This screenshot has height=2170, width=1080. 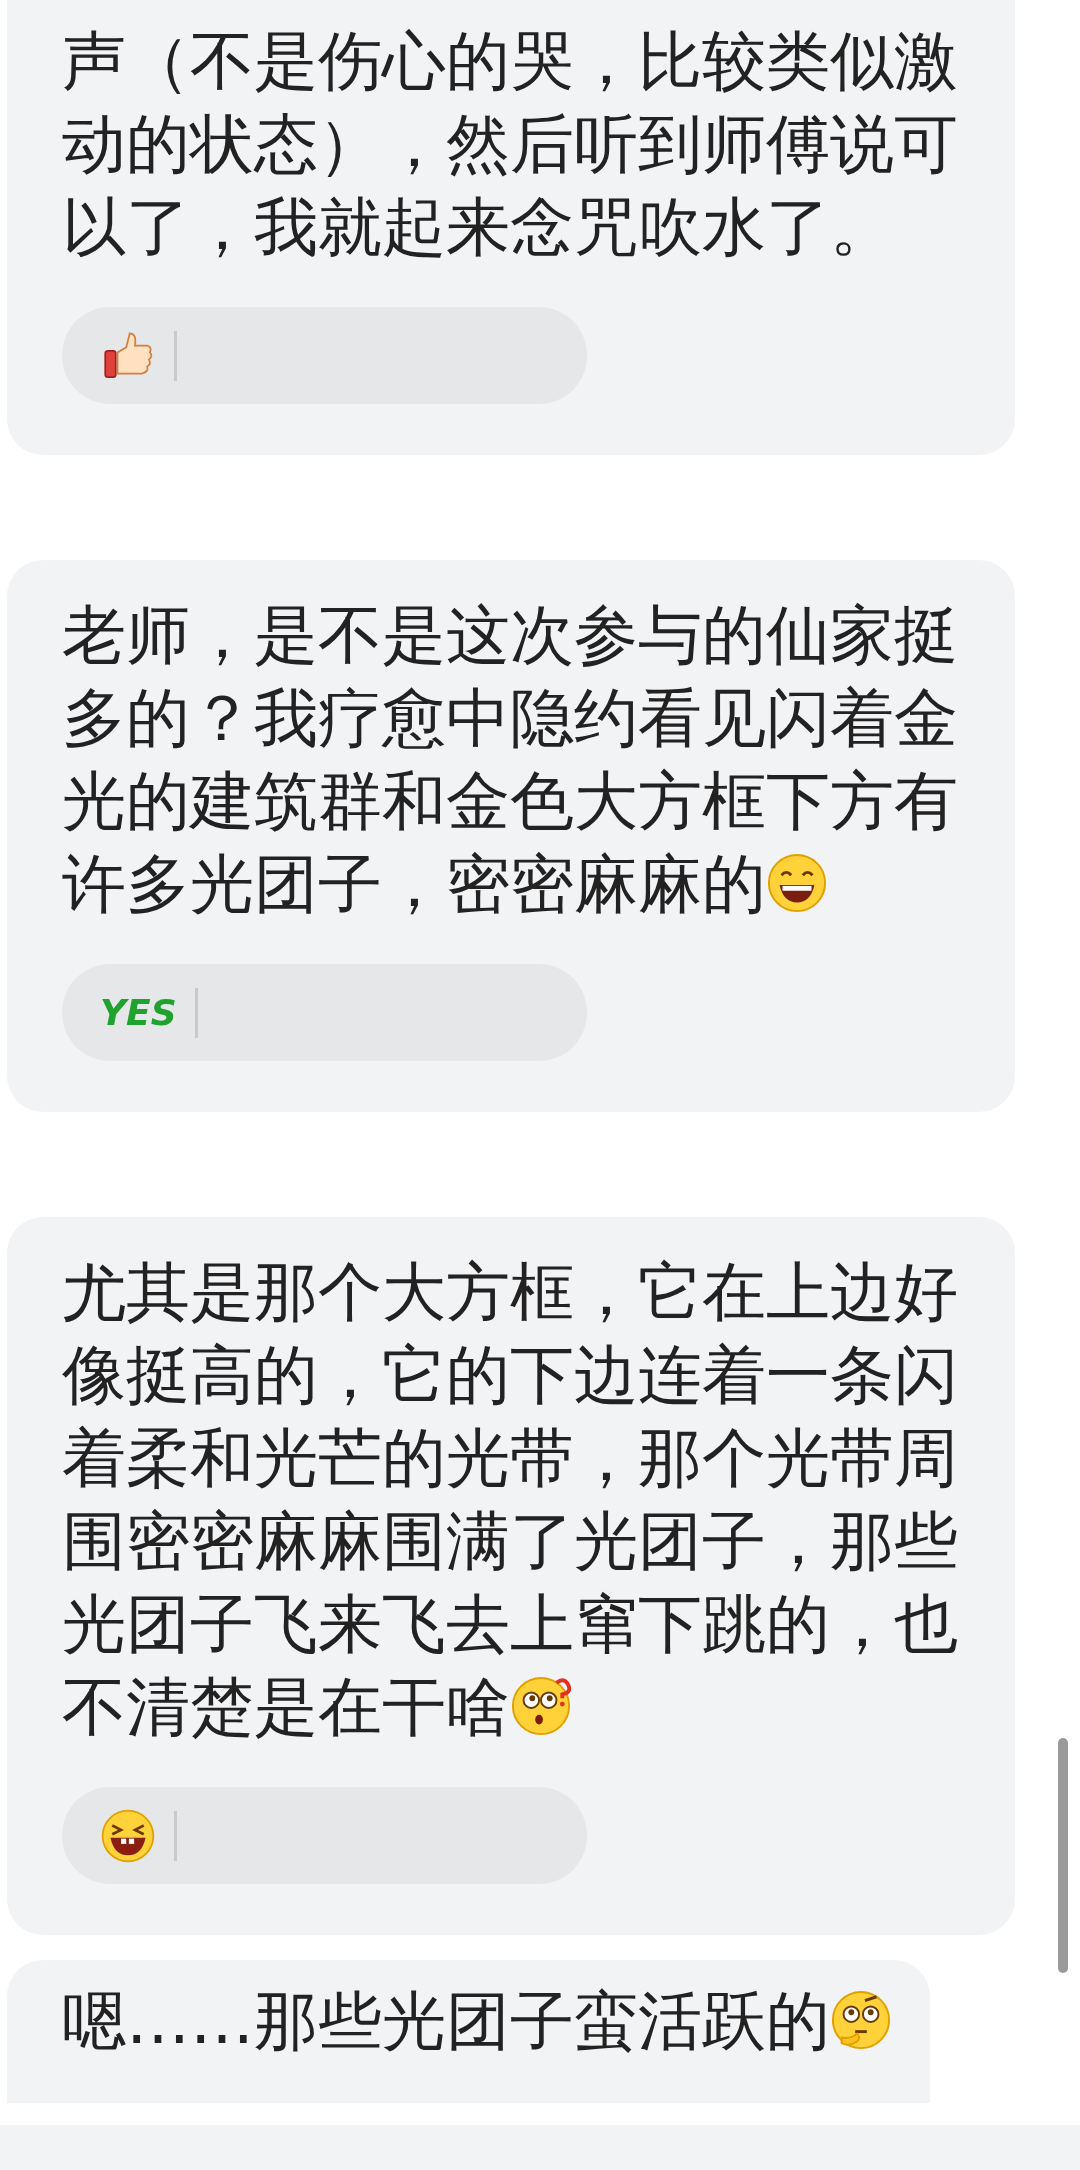 What do you see at coordinates (138, 1012) in the screenshot?
I see `reaction-label: YES` at bounding box center [138, 1012].